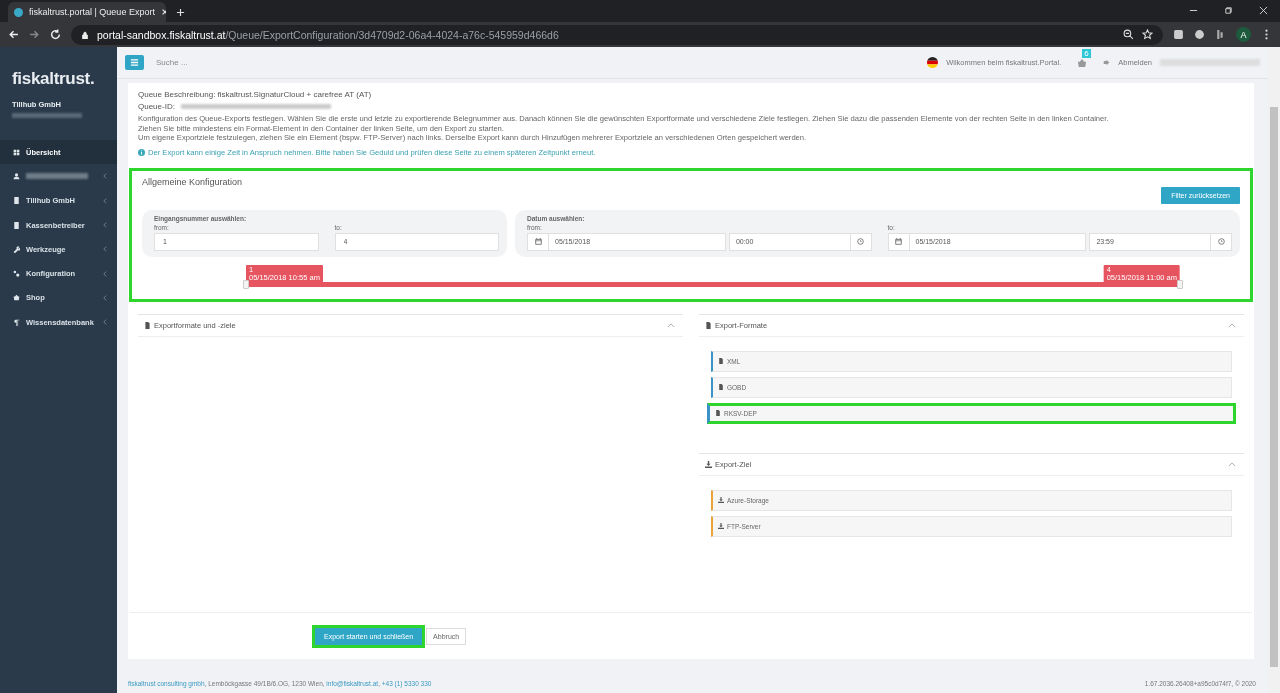  I want to click on new-tab-icon, so click(180, 12).